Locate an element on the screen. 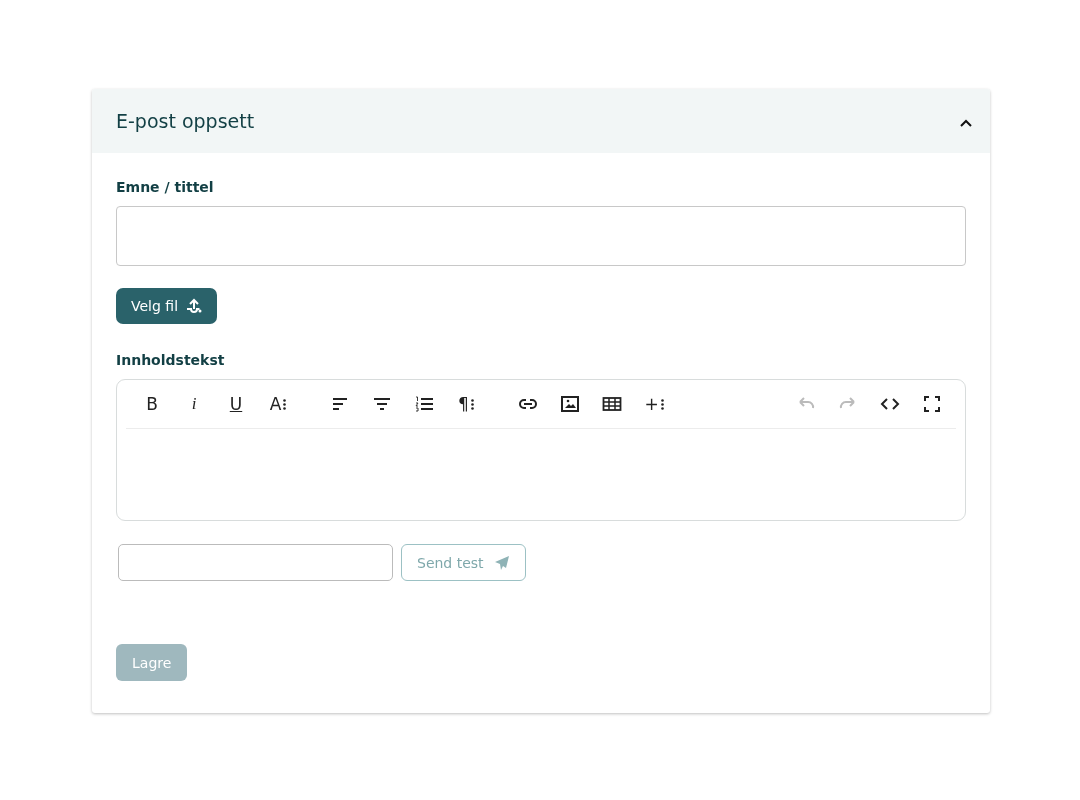 The height and width of the screenshot is (800, 1080). fullscreen-icon is located at coordinates (932, 404).